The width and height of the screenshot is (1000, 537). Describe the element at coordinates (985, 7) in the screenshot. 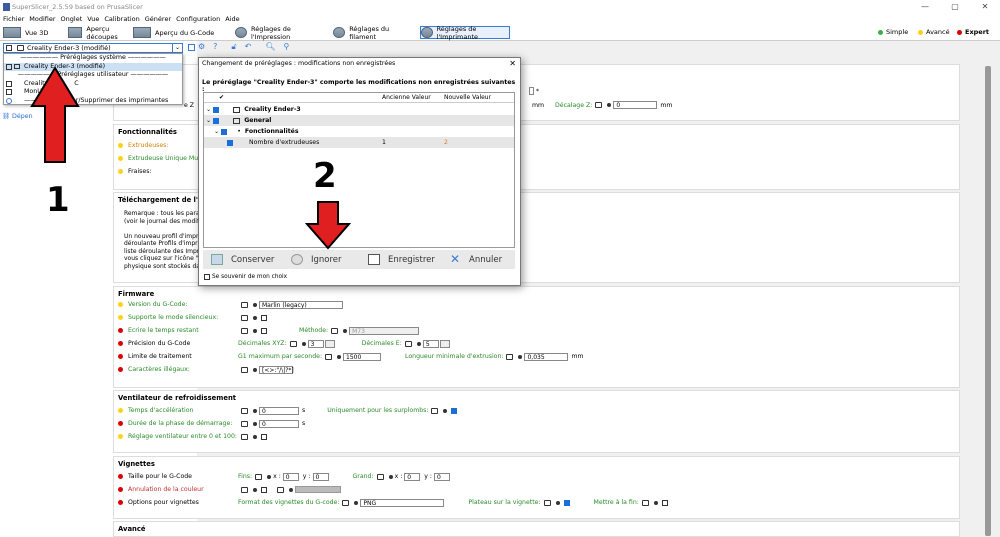

I see `close-window-button: ✕` at that location.